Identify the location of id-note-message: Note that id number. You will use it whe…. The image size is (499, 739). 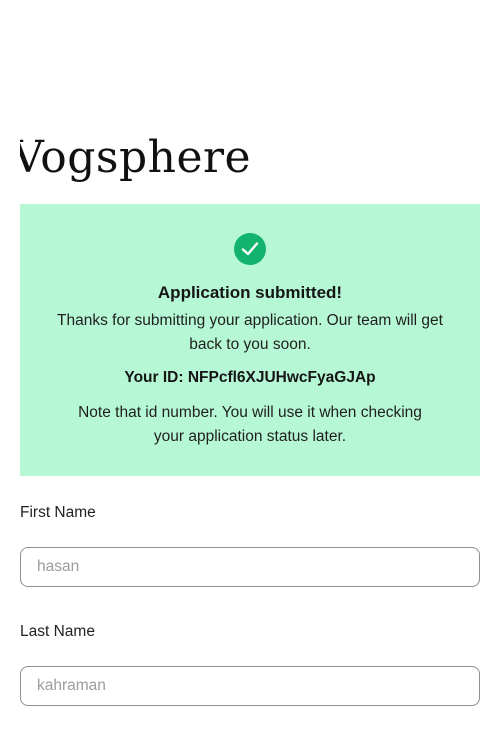
(250, 424).